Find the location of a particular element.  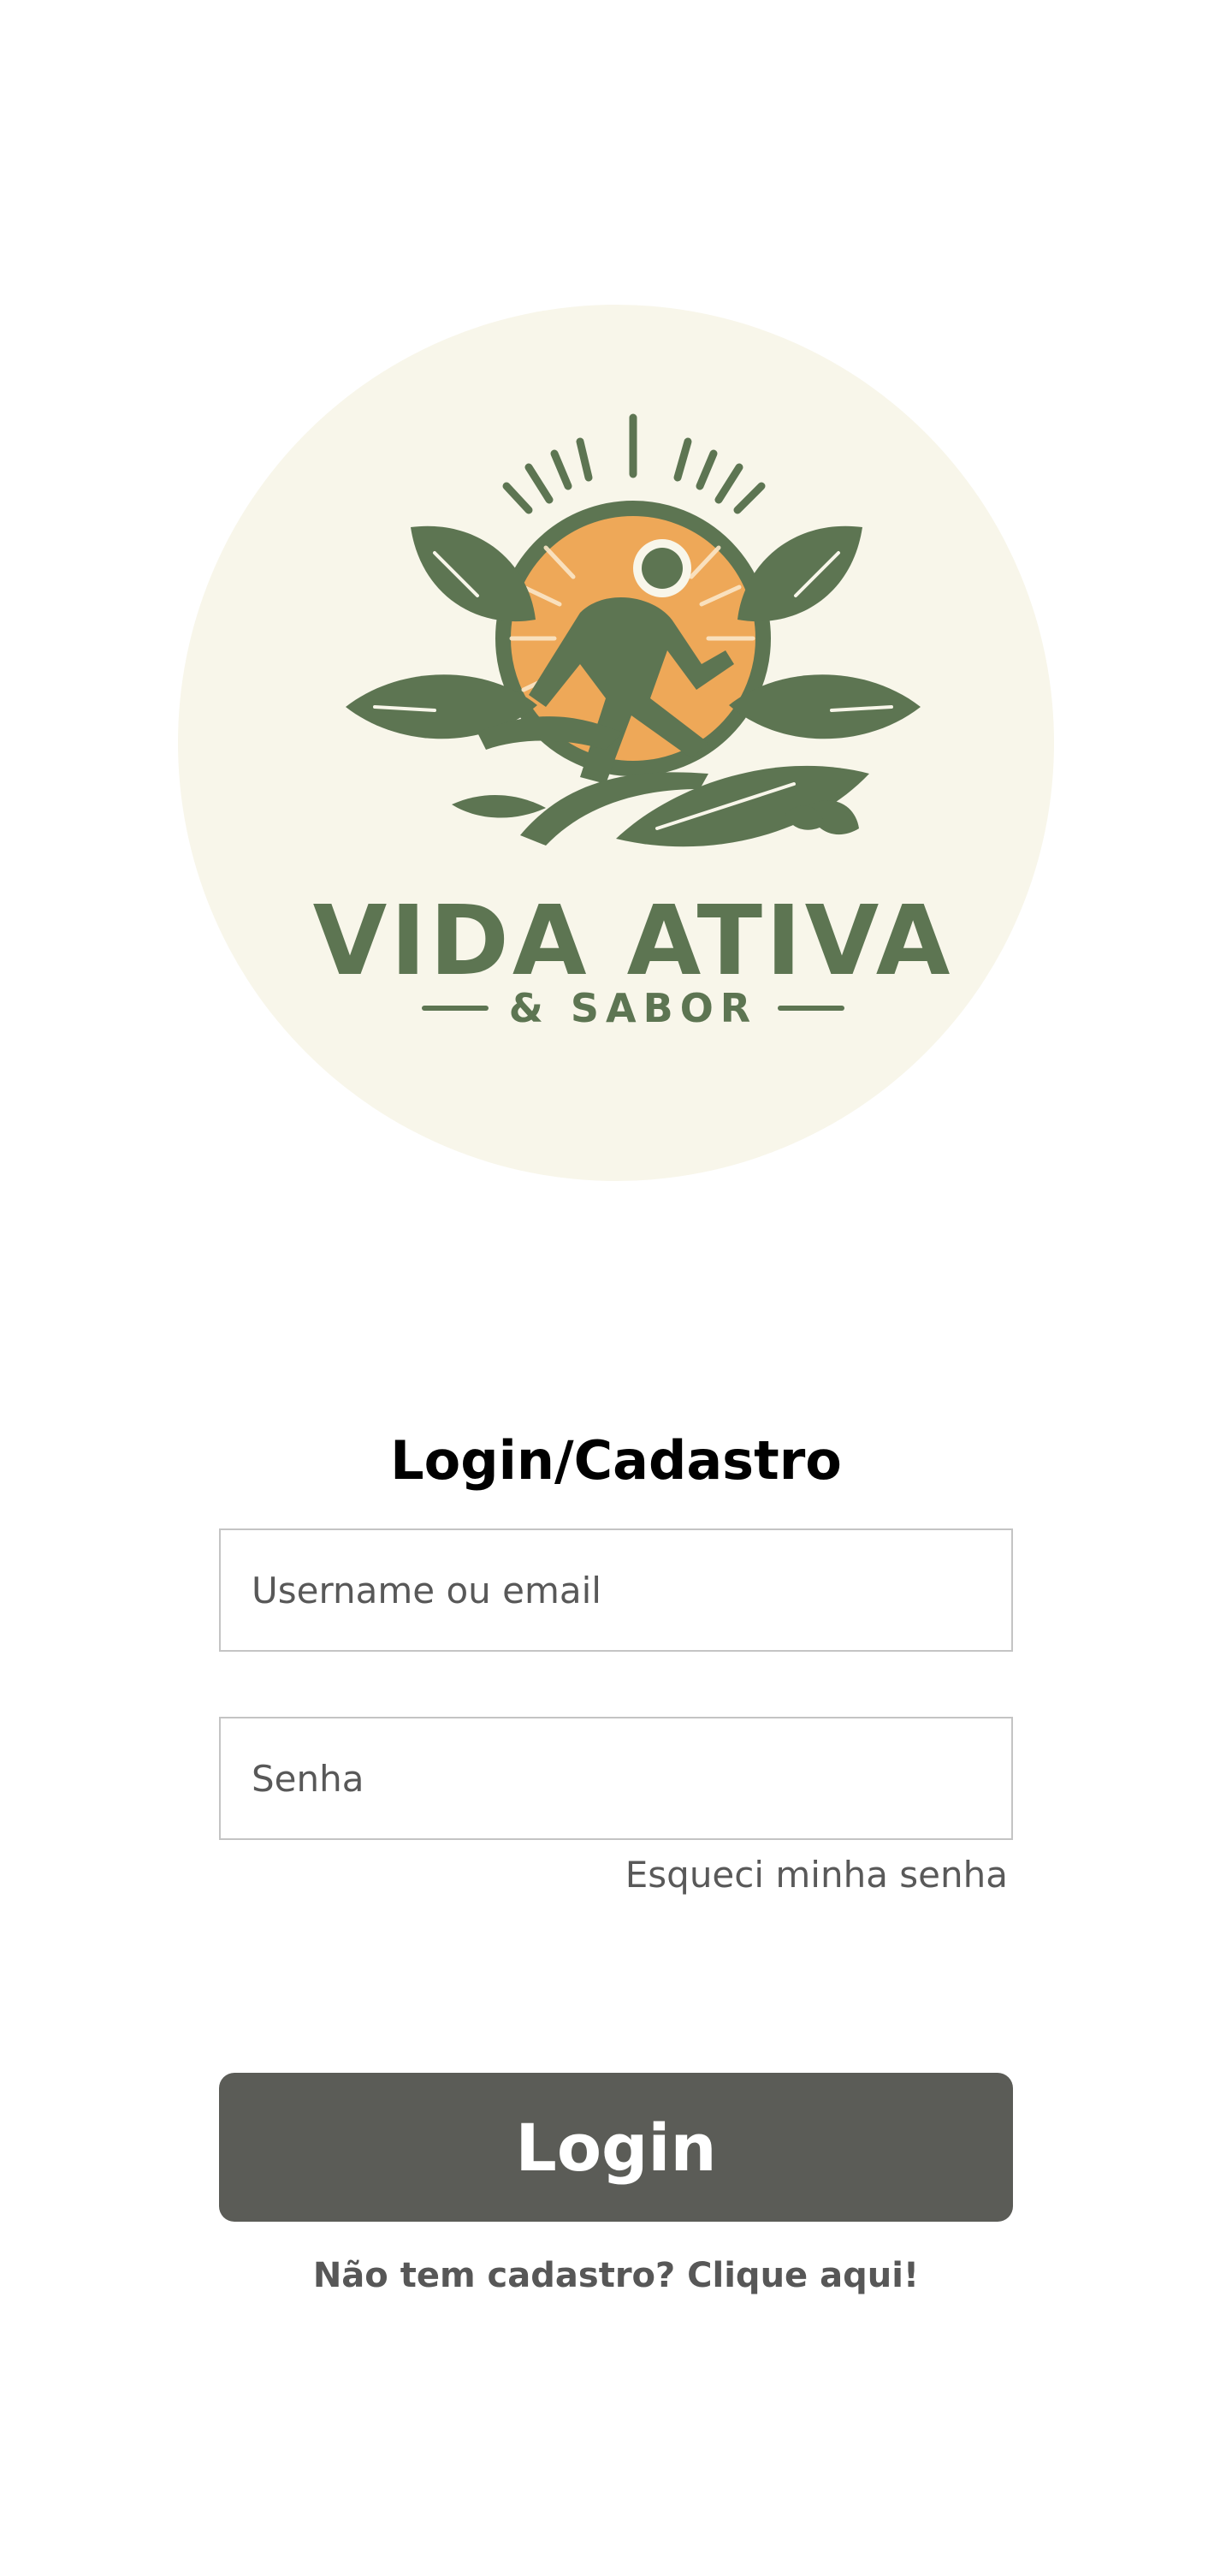

username-input is located at coordinates (616, 1590).